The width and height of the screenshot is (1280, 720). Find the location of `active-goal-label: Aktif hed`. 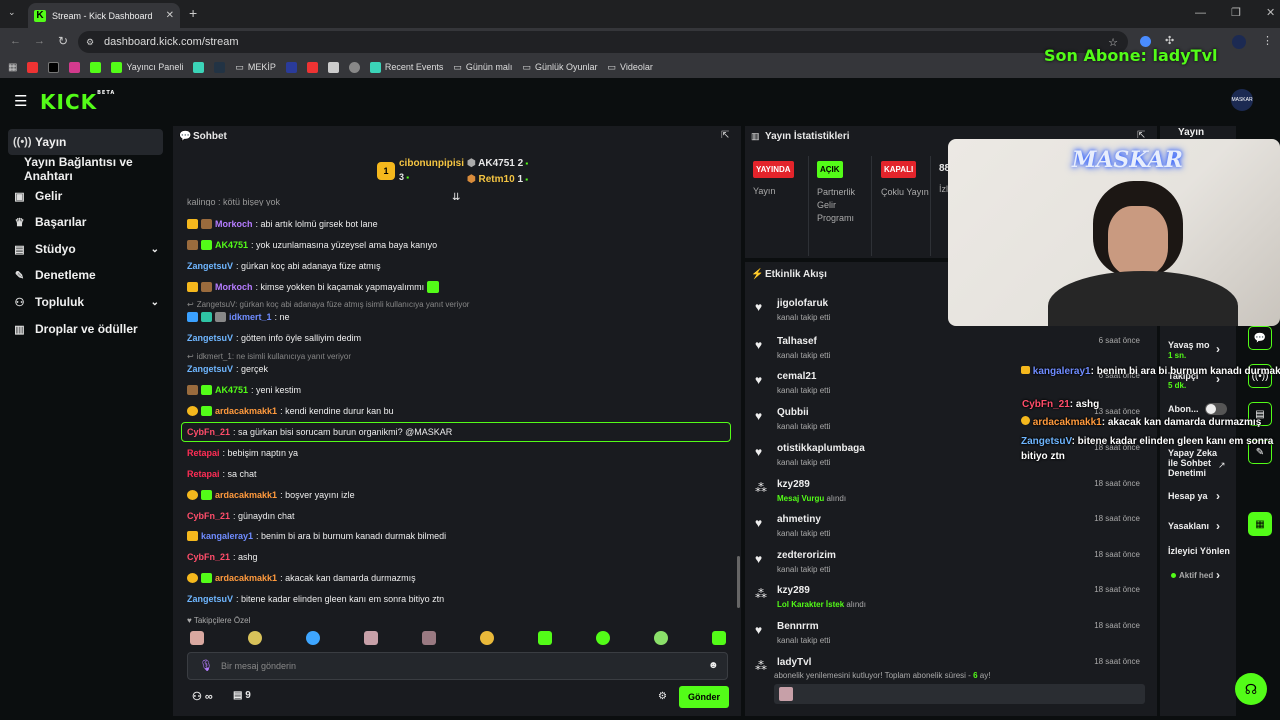

active-goal-label: Aktif hed is located at coordinates (1196, 575).